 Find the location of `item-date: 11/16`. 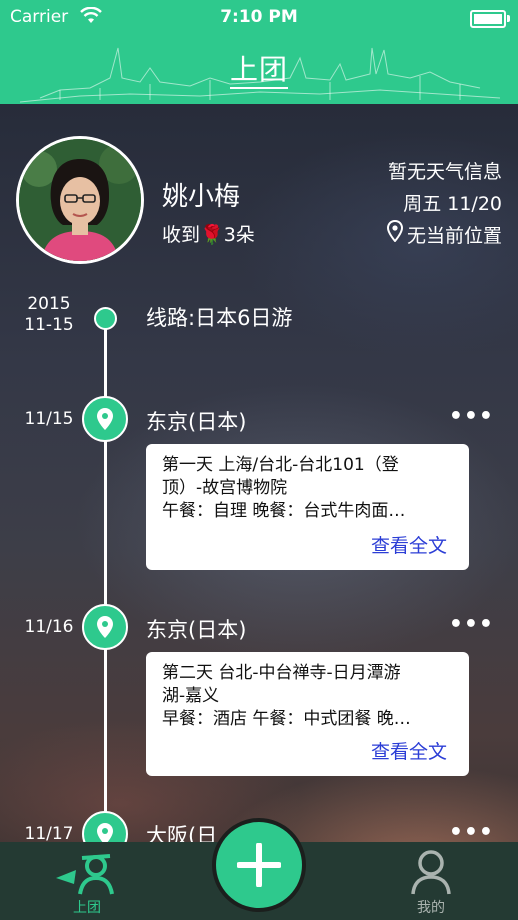

item-date: 11/16 is located at coordinates (49, 627).